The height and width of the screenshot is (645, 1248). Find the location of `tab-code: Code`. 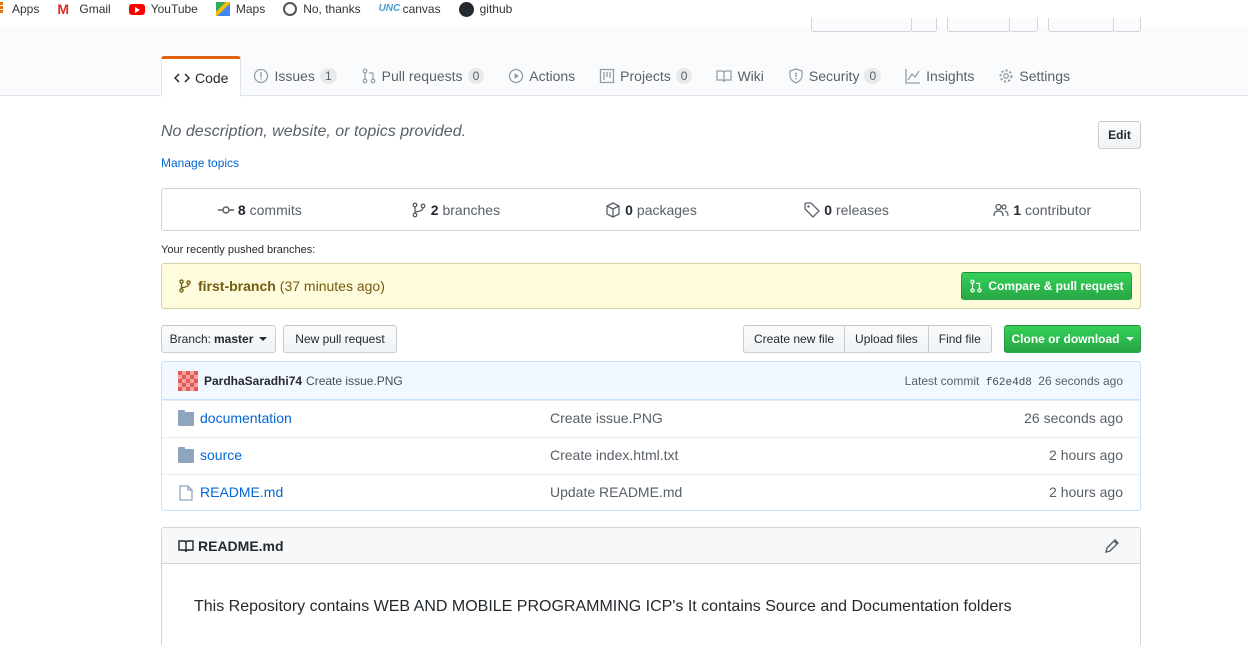

tab-code: Code is located at coordinates (201, 76).